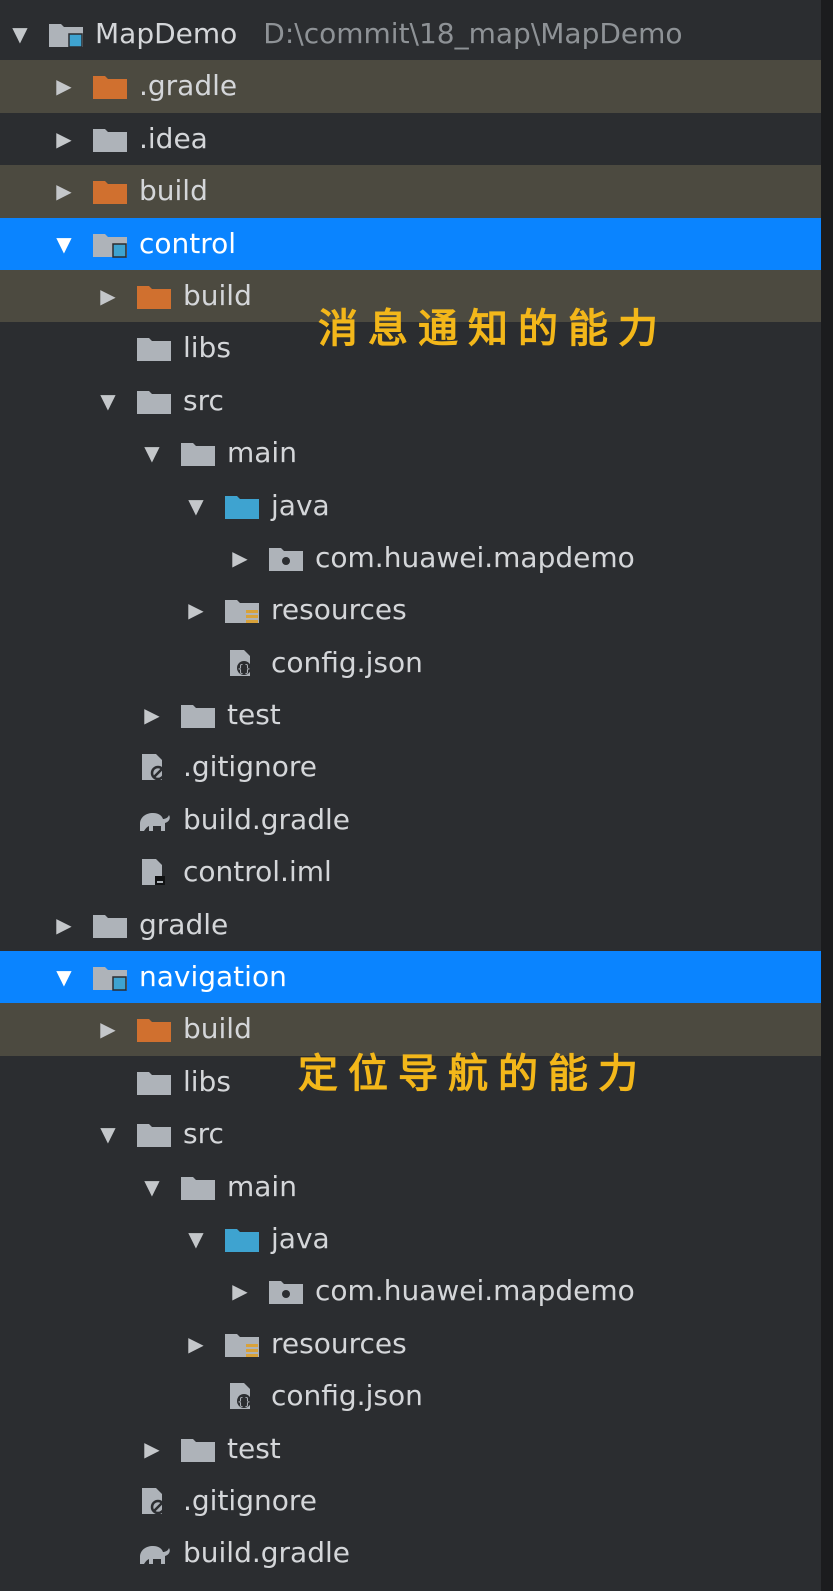  What do you see at coordinates (250, 1501) in the screenshot?
I see `tree-row-label: .gitignore` at bounding box center [250, 1501].